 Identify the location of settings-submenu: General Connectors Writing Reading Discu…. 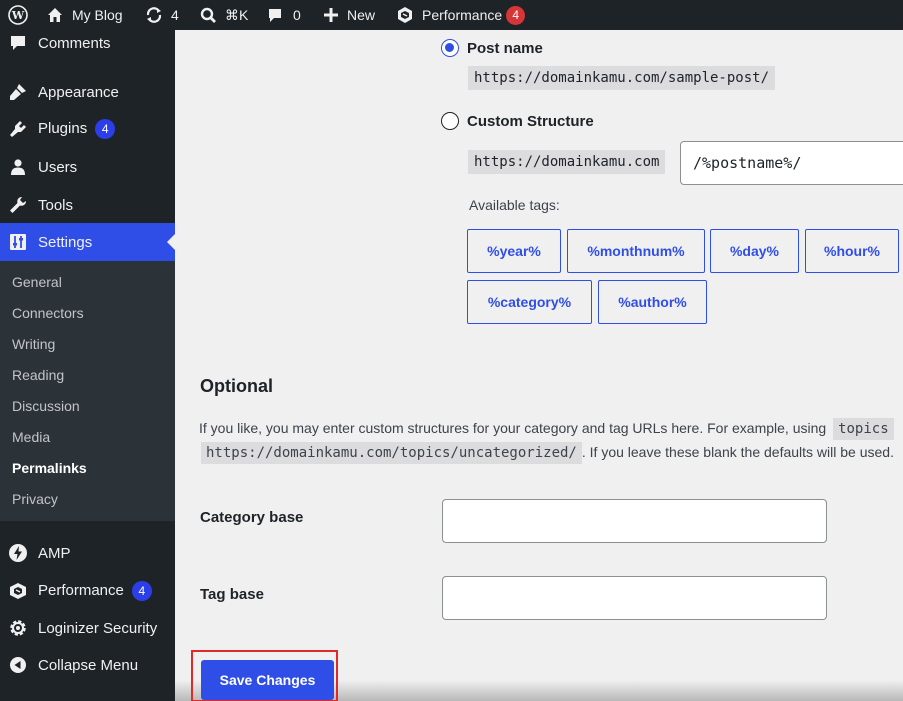
(87, 391).